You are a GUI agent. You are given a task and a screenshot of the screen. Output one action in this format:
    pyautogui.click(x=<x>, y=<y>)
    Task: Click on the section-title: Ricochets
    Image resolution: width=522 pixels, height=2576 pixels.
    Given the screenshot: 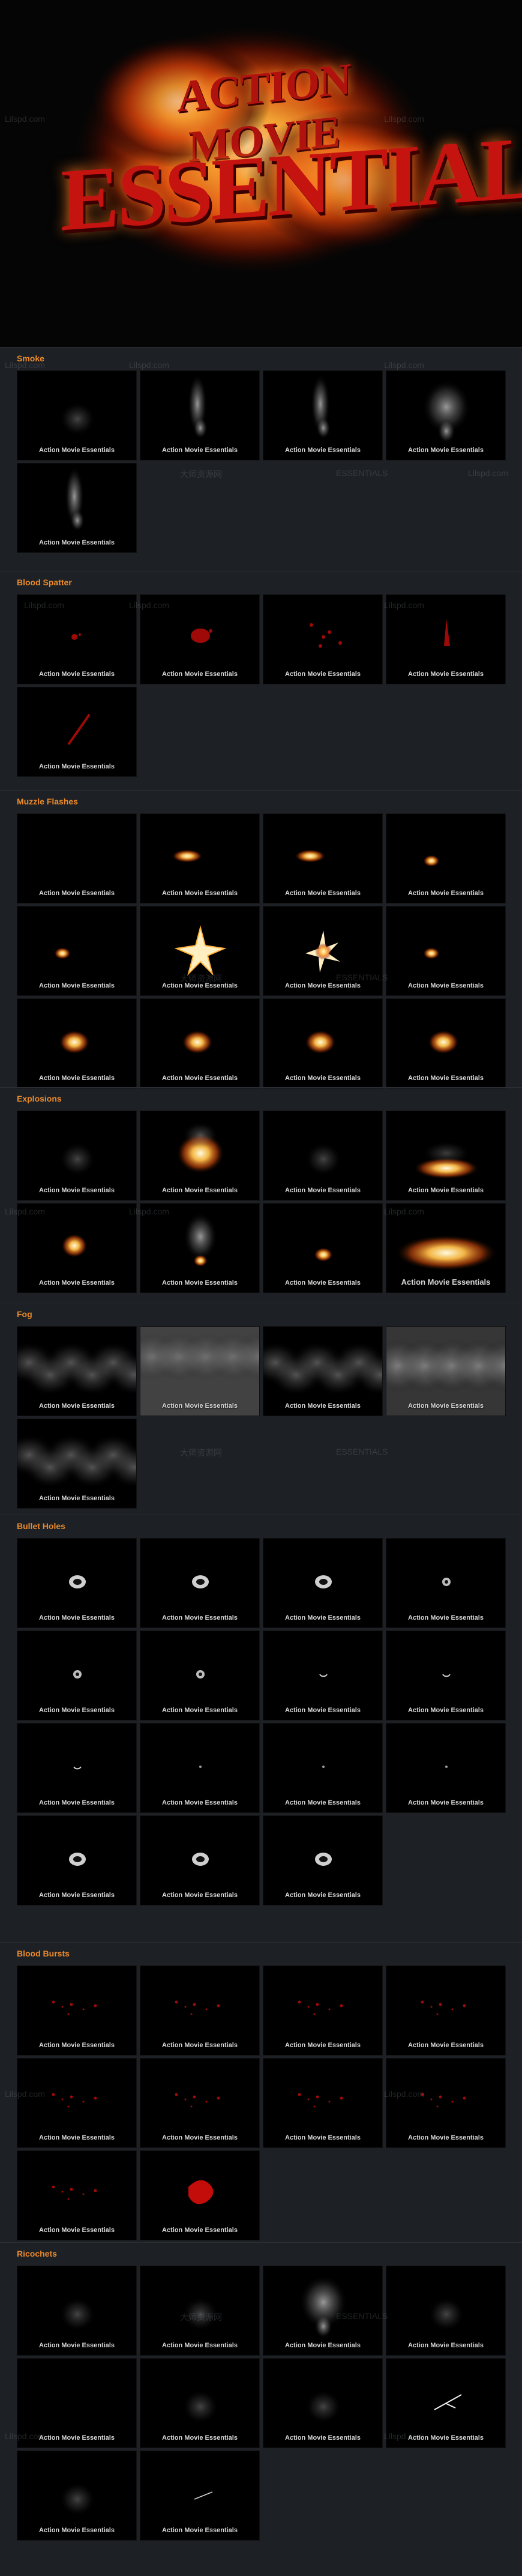 What is the action you would take?
    pyautogui.click(x=37, y=2253)
    